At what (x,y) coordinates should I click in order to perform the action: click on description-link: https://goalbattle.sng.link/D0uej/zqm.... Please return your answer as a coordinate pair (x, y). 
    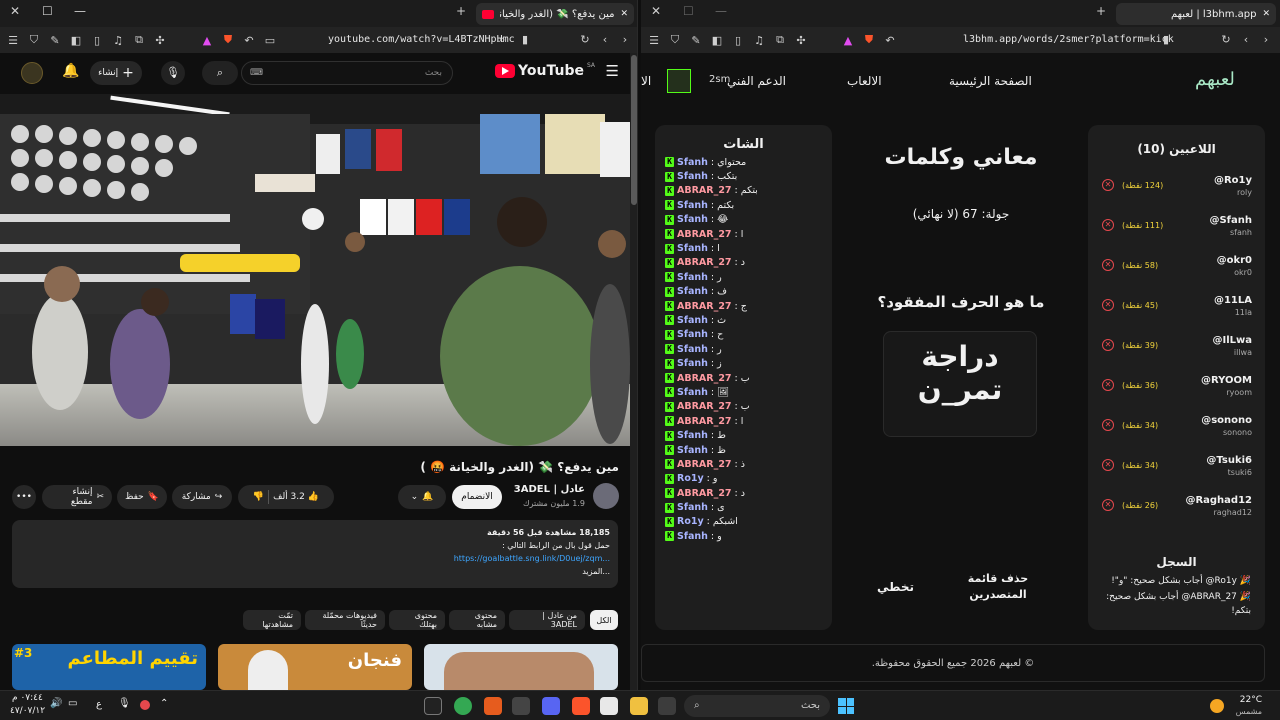
    Looking at the image, I should click on (315, 558).